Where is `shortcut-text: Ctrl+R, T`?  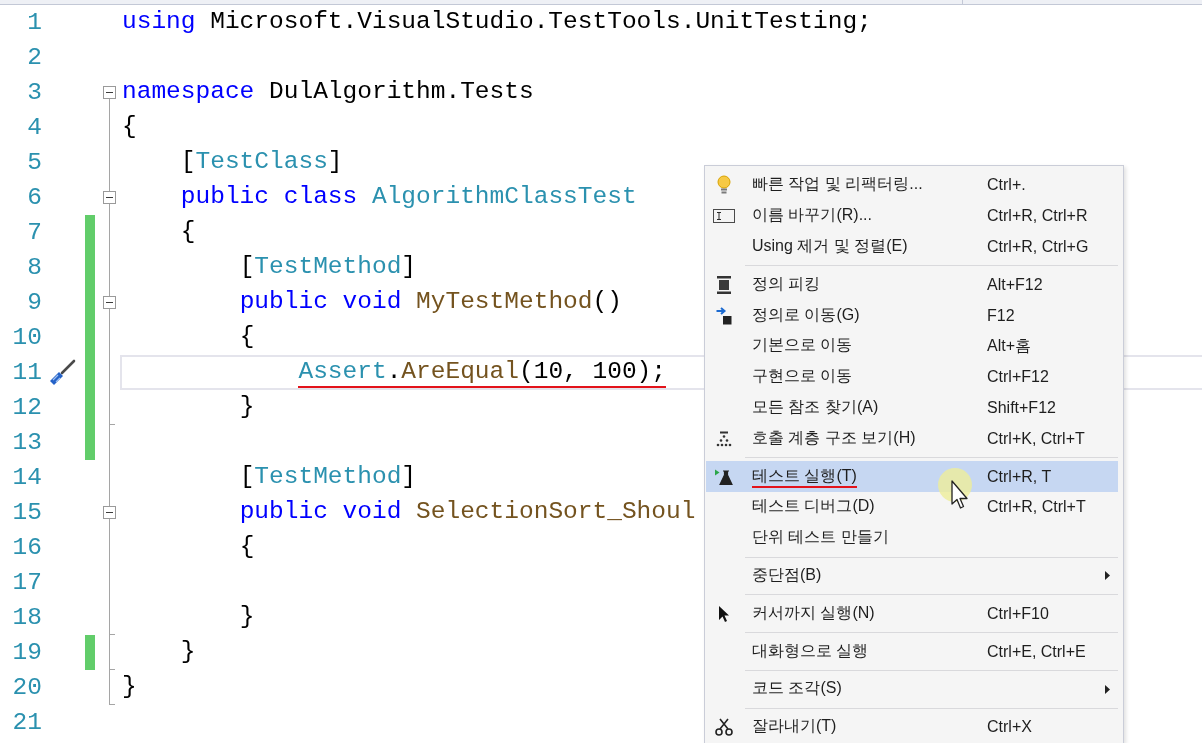
shortcut-text: Ctrl+R, T is located at coordinates (1019, 476).